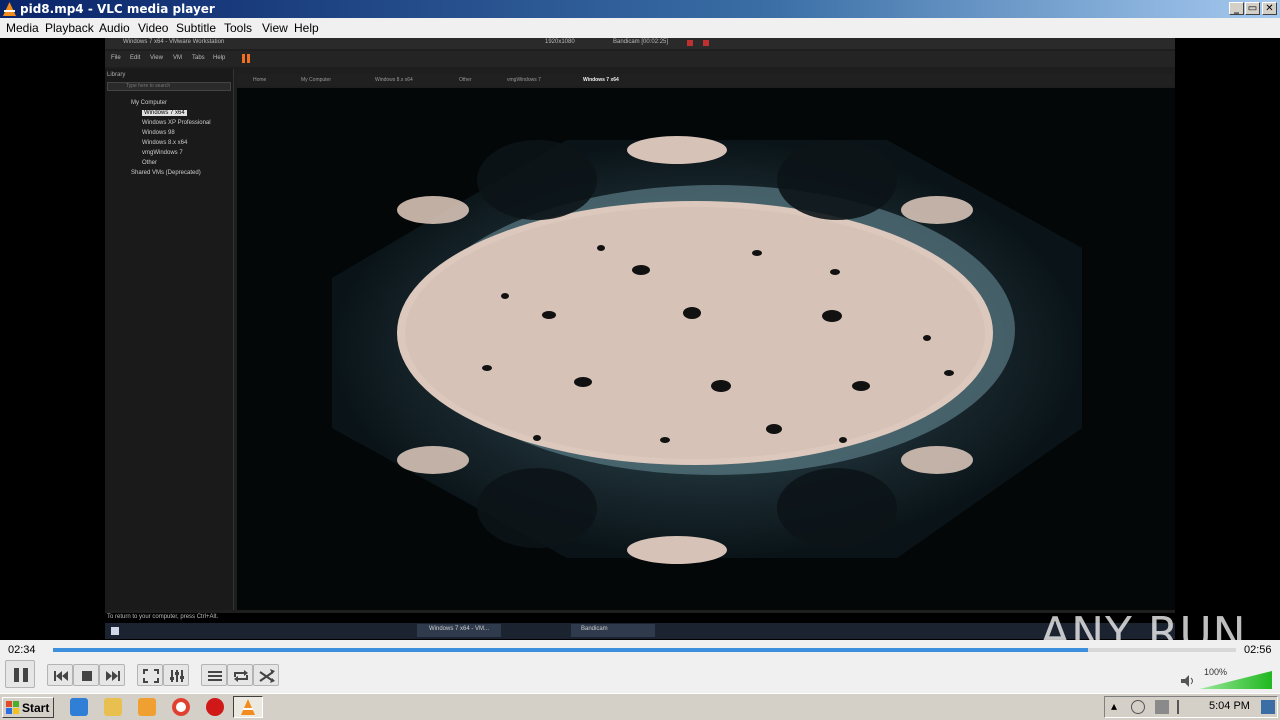 The image size is (1280, 720). What do you see at coordinates (1187, 681) in the screenshot?
I see `speaker-icon` at bounding box center [1187, 681].